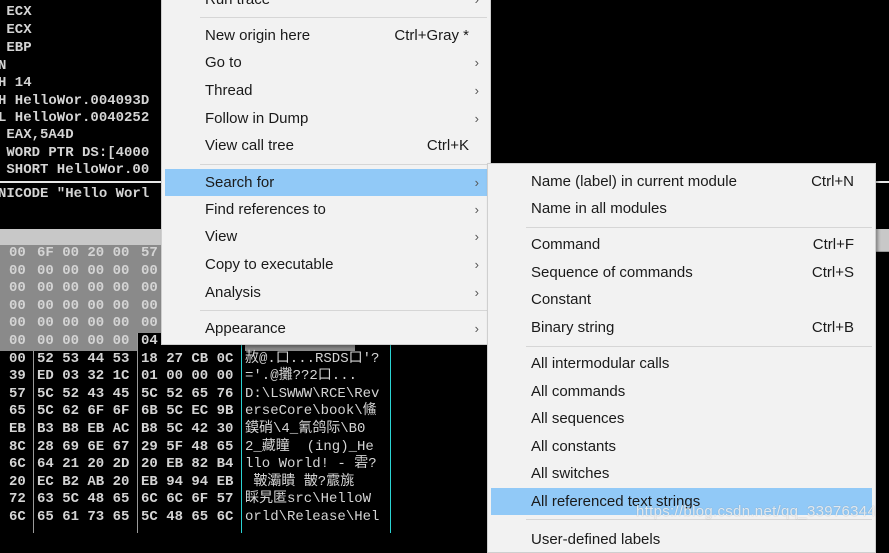 The width and height of the screenshot is (889, 553). What do you see at coordinates (83, 517) in the screenshot?
I see `dump-hex-group: 65 61 73 65` at bounding box center [83, 517].